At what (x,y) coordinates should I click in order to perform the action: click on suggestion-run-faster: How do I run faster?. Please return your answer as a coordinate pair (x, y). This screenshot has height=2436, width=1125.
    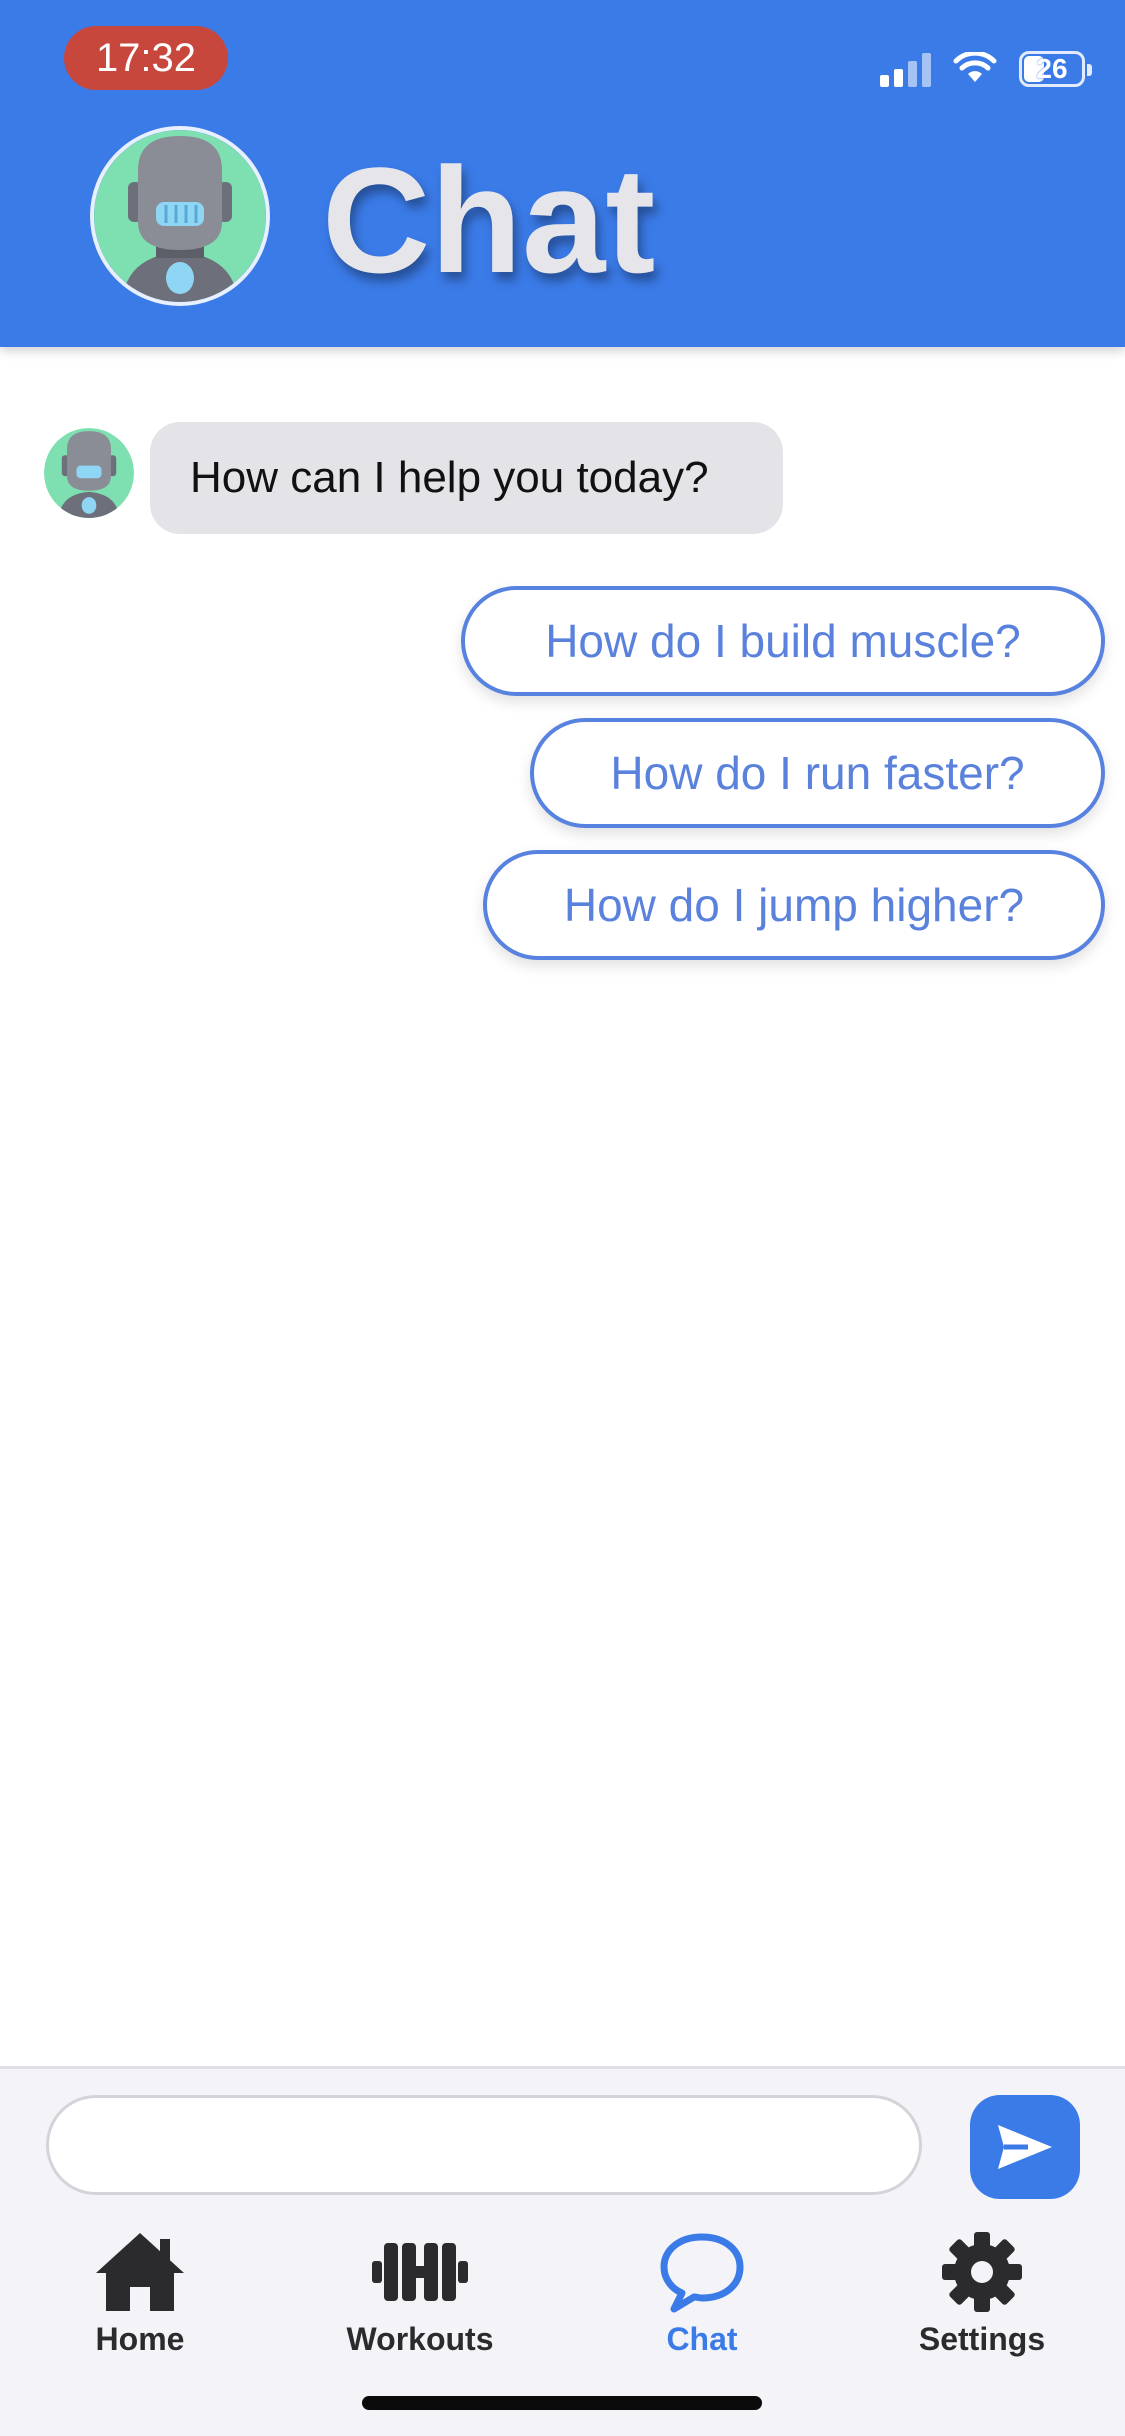
    Looking at the image, I should click on (817, 773).